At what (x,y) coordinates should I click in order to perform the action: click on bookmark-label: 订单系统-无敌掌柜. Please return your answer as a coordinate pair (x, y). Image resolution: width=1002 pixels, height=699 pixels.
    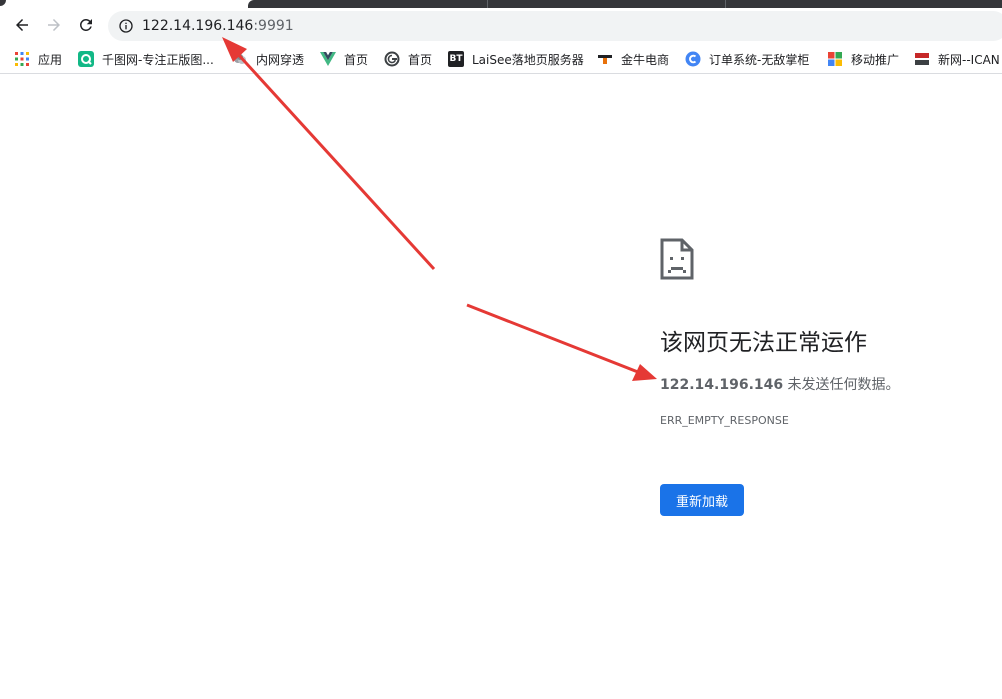
    Looking at the image, I should click on (759, 59).